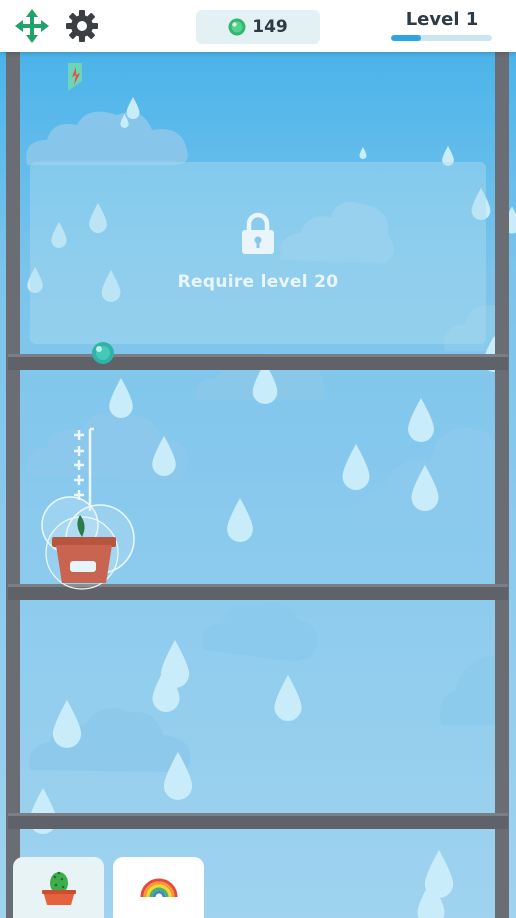 This screenshot has height=918, width=516. I want to click on level-progress-fill, so click(406, 38).